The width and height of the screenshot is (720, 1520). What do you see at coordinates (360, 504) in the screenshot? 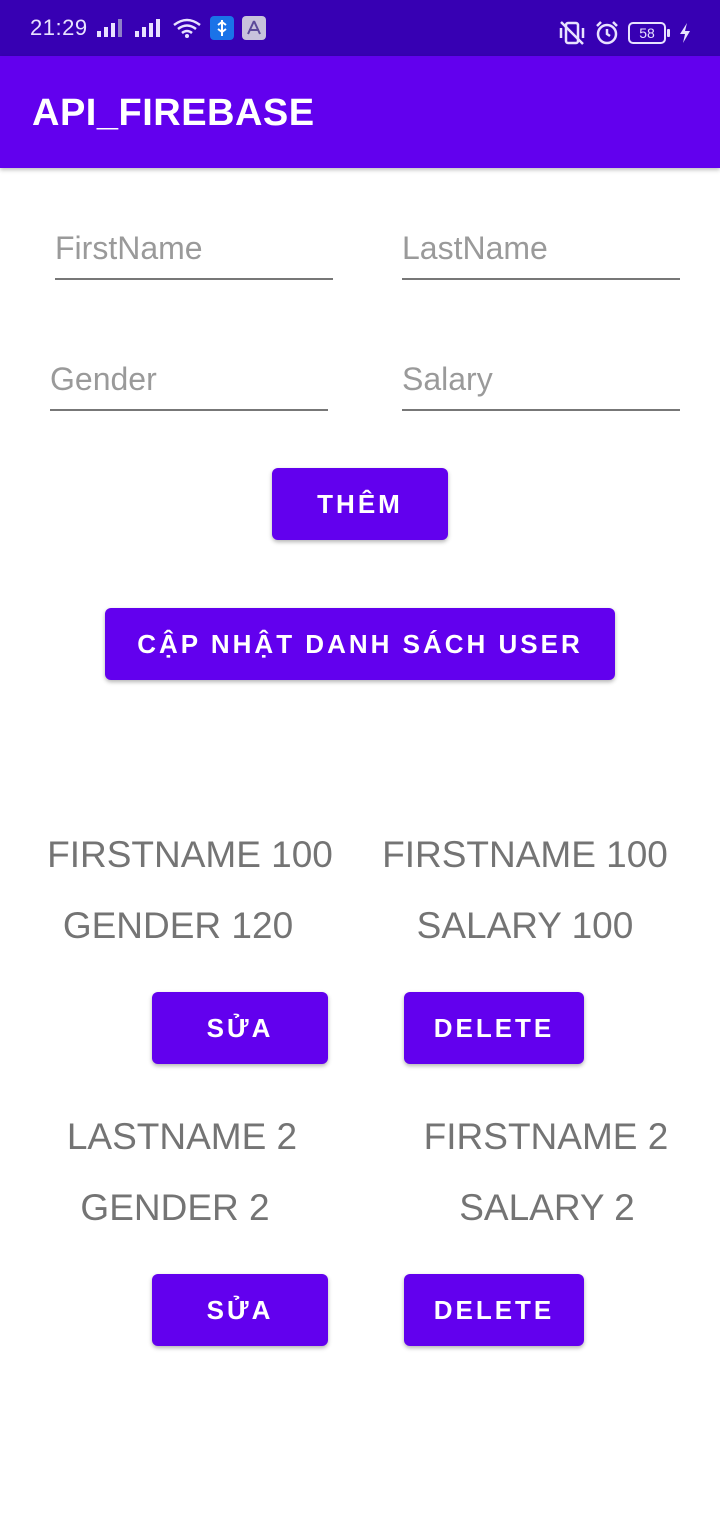
I see `add-button: THÊM` at bounding box center [360, 504].